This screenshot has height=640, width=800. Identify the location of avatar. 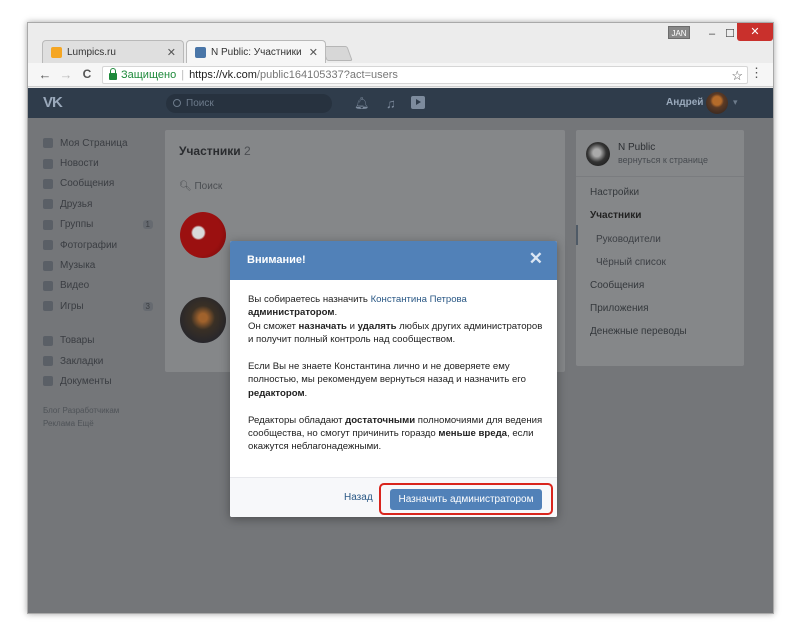
(717, 103).